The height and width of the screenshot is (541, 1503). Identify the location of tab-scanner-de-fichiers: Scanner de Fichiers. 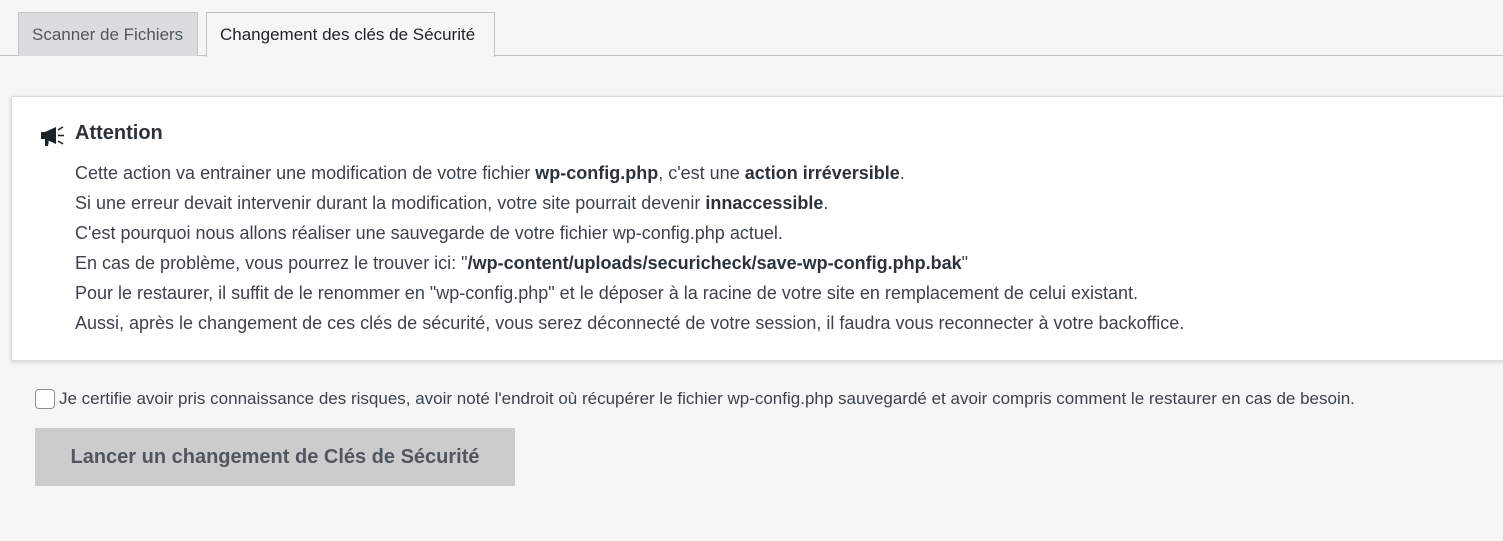
(108, 34).